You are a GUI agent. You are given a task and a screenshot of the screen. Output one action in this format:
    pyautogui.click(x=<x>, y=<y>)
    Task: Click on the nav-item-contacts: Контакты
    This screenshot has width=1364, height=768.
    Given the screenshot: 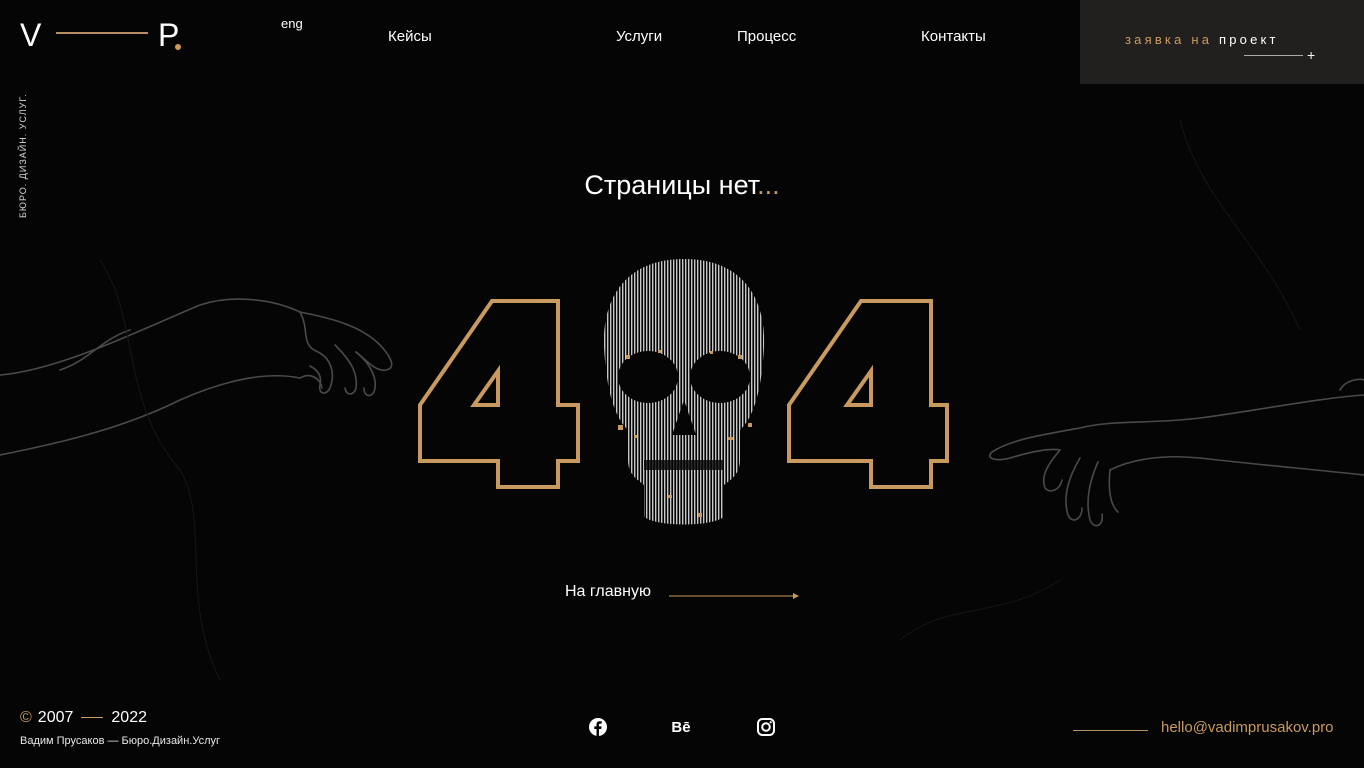 What is the action you would take?
    pyautogui.click(x=953, y=36)
    